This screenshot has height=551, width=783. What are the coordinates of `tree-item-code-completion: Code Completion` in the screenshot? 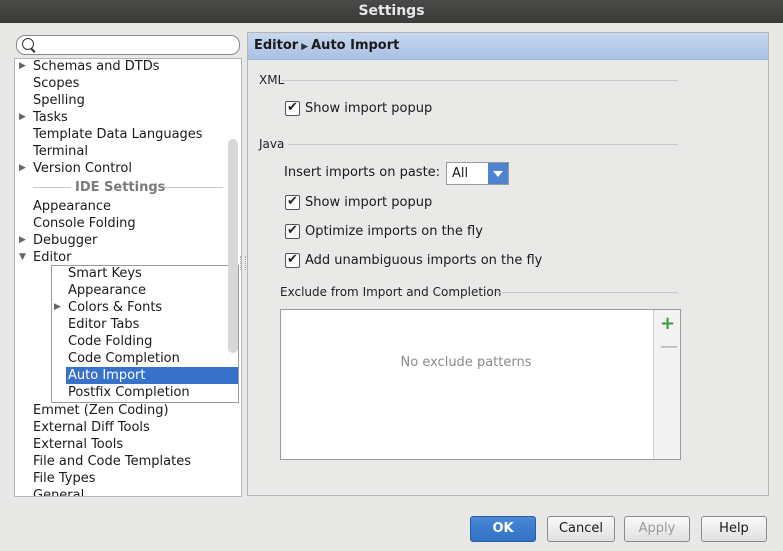 It's located at (124, 358).